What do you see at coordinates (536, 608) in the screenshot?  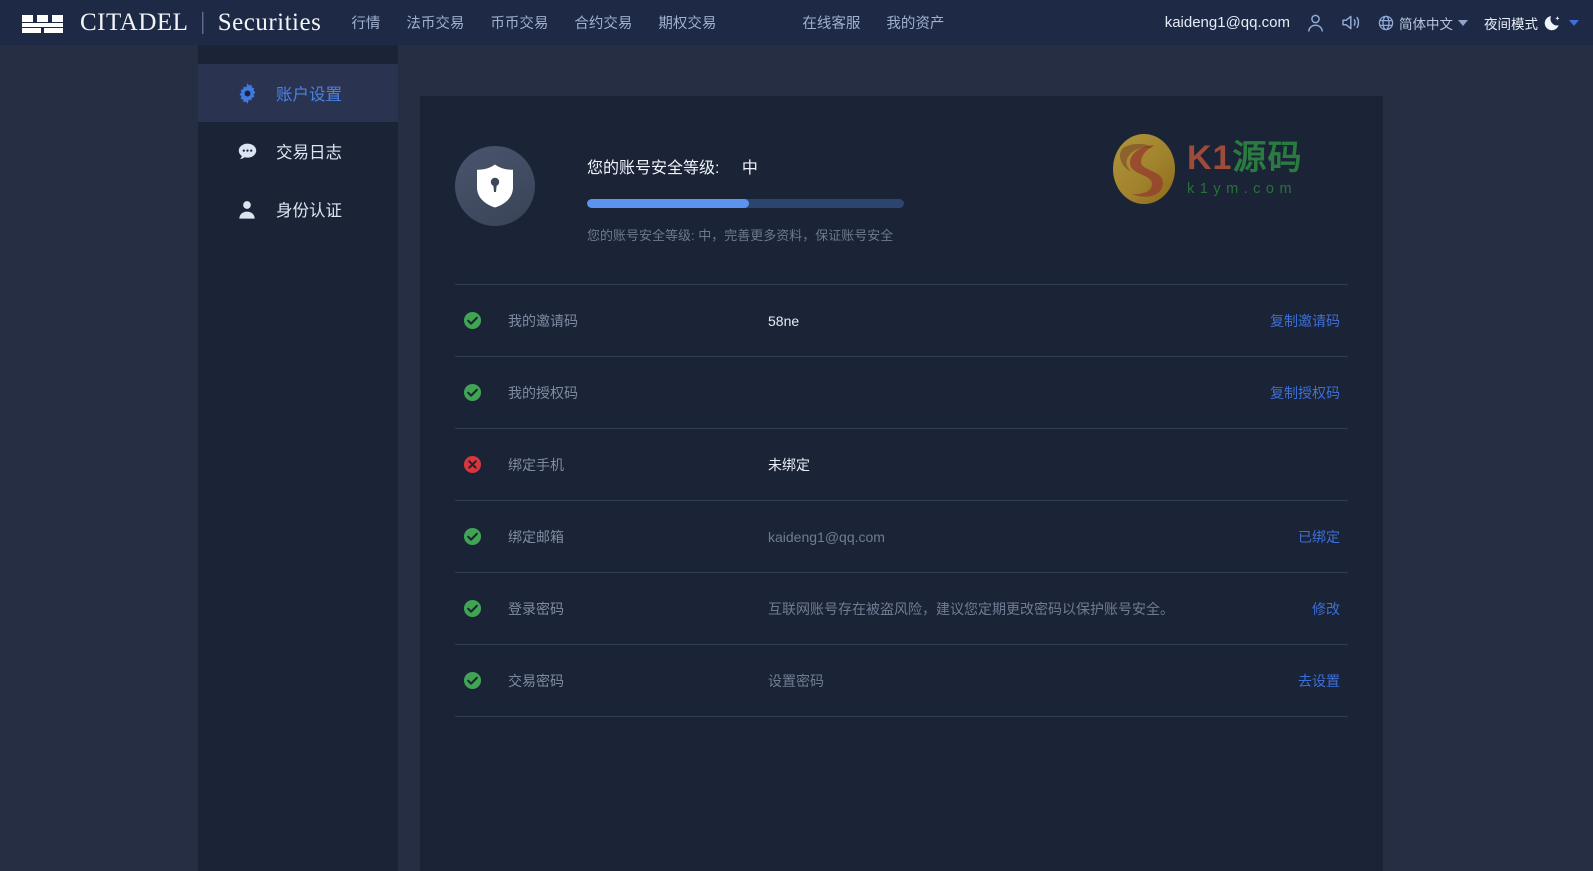 I see `settings-row-label: 登录密码` at bounding box center [536, 608].